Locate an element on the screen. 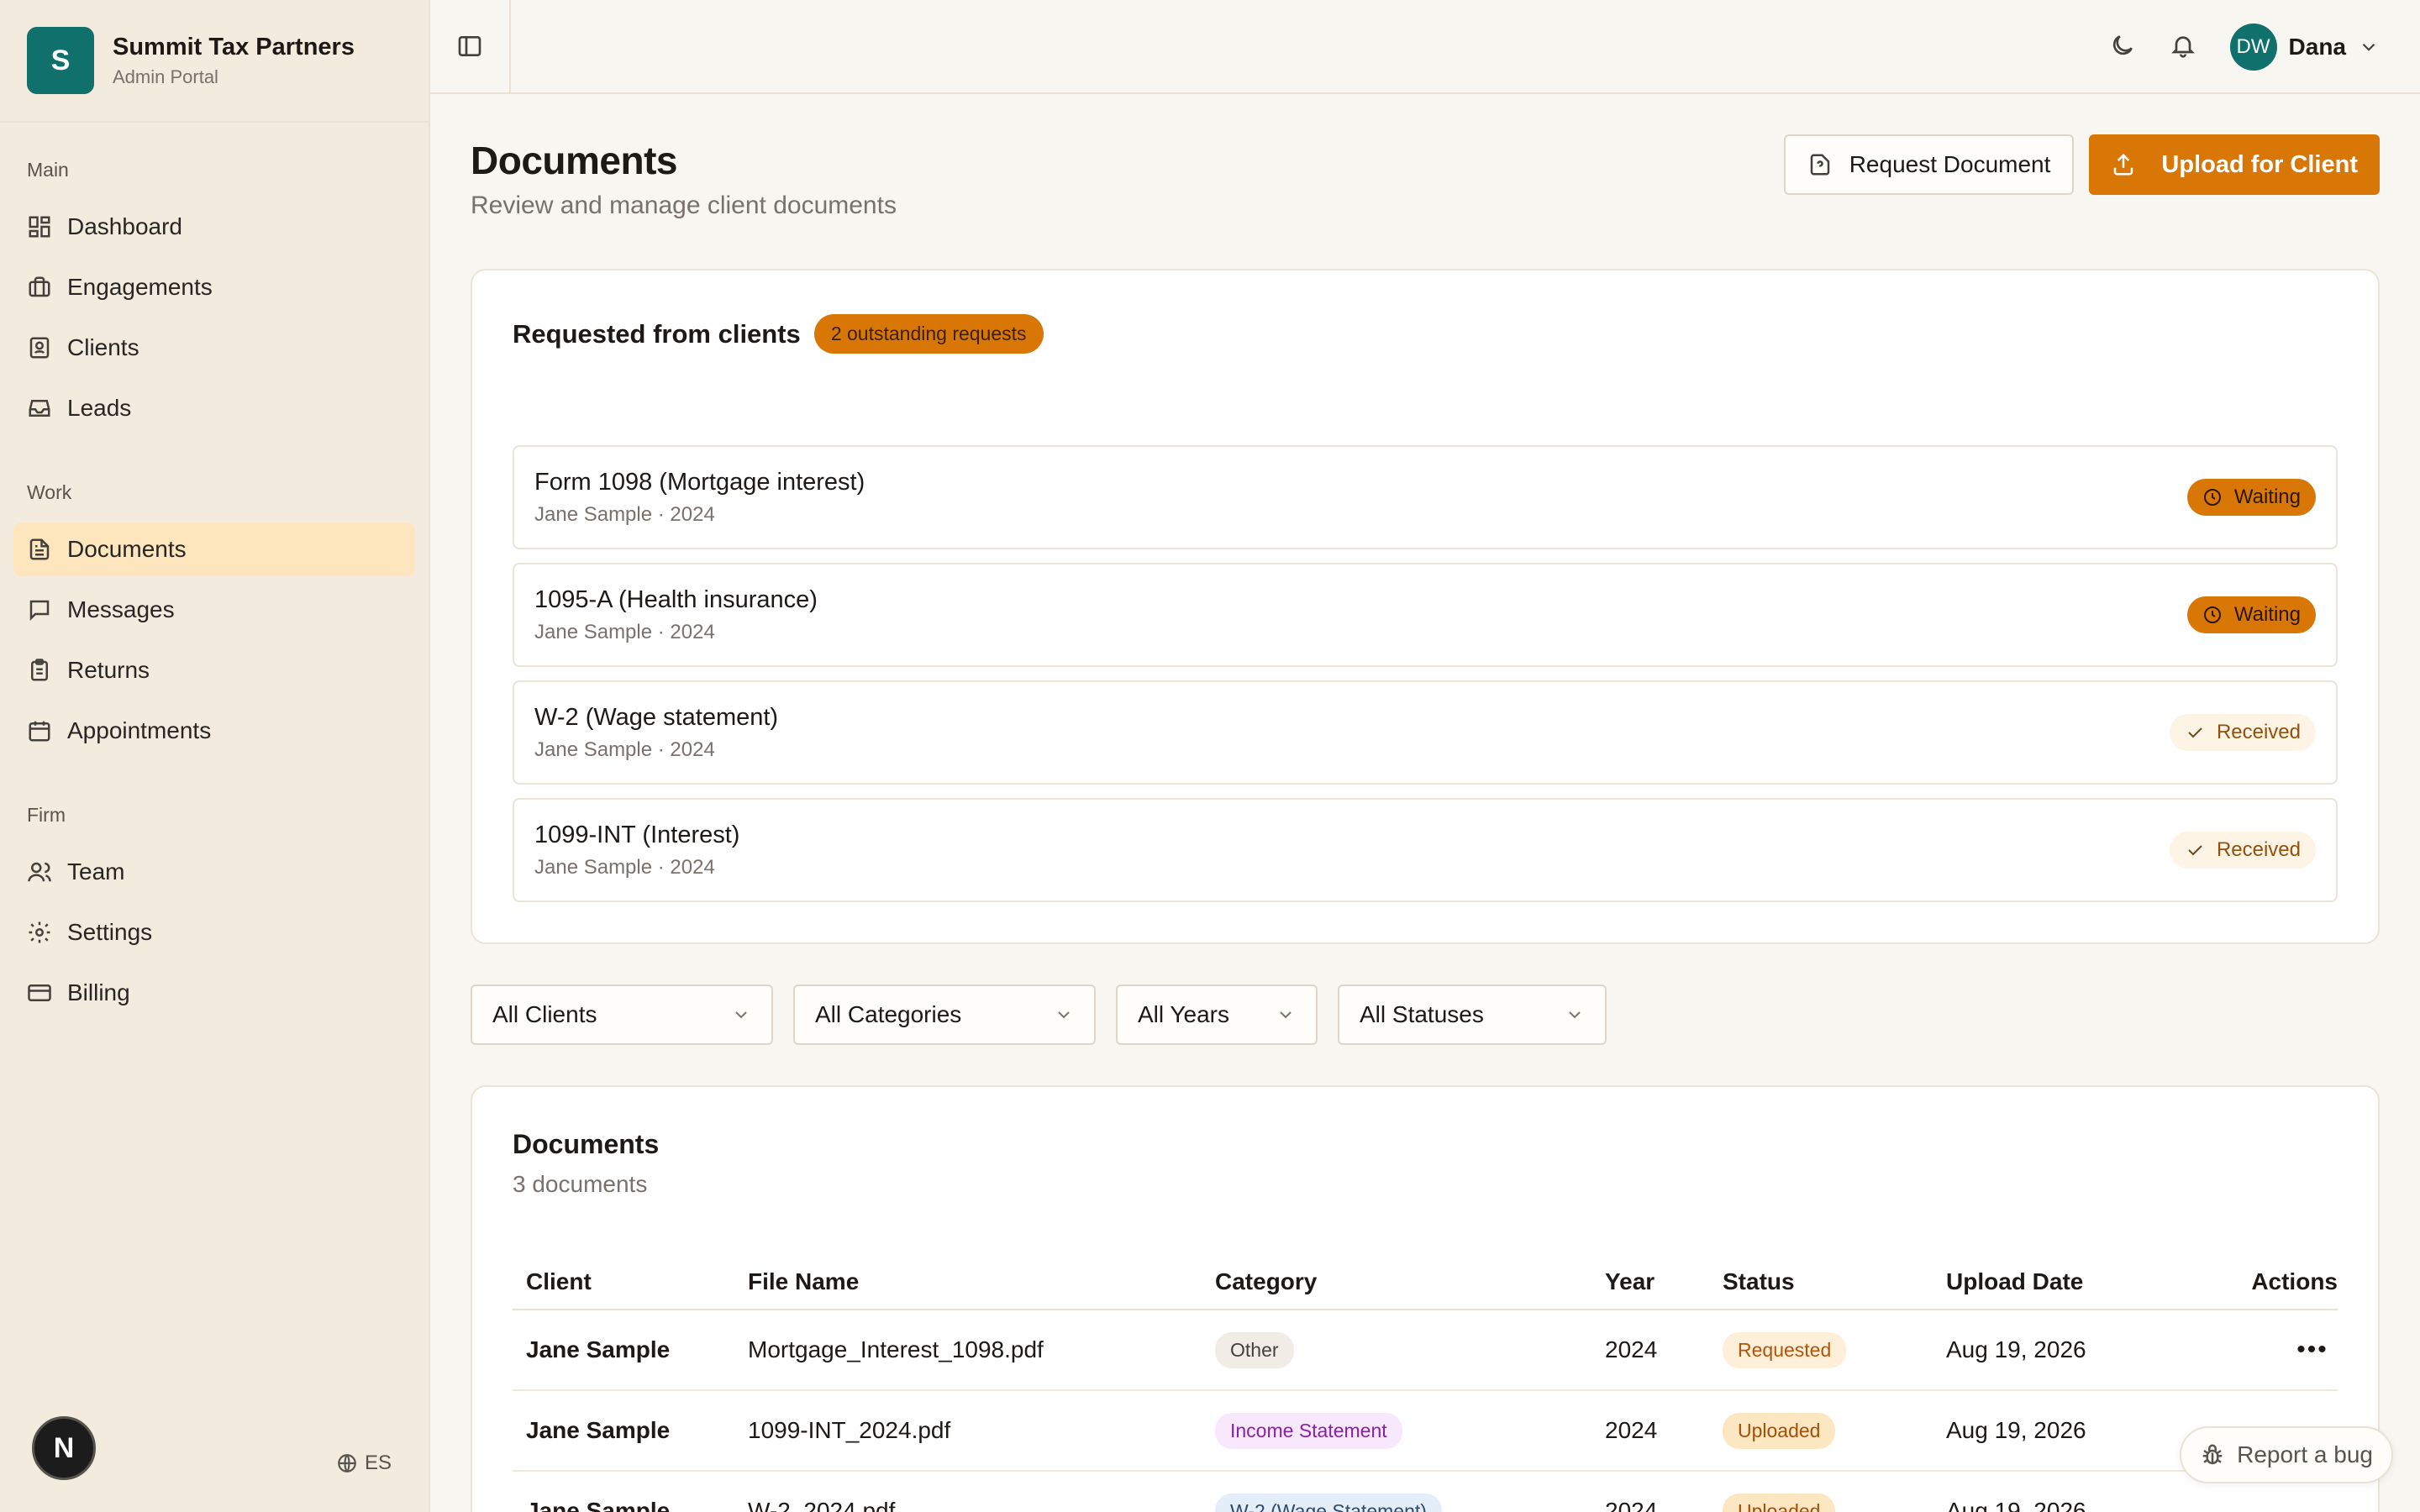 The image size is (2420, 1512). category-filter-select: All Categories is located at coordinates (944, 1014).